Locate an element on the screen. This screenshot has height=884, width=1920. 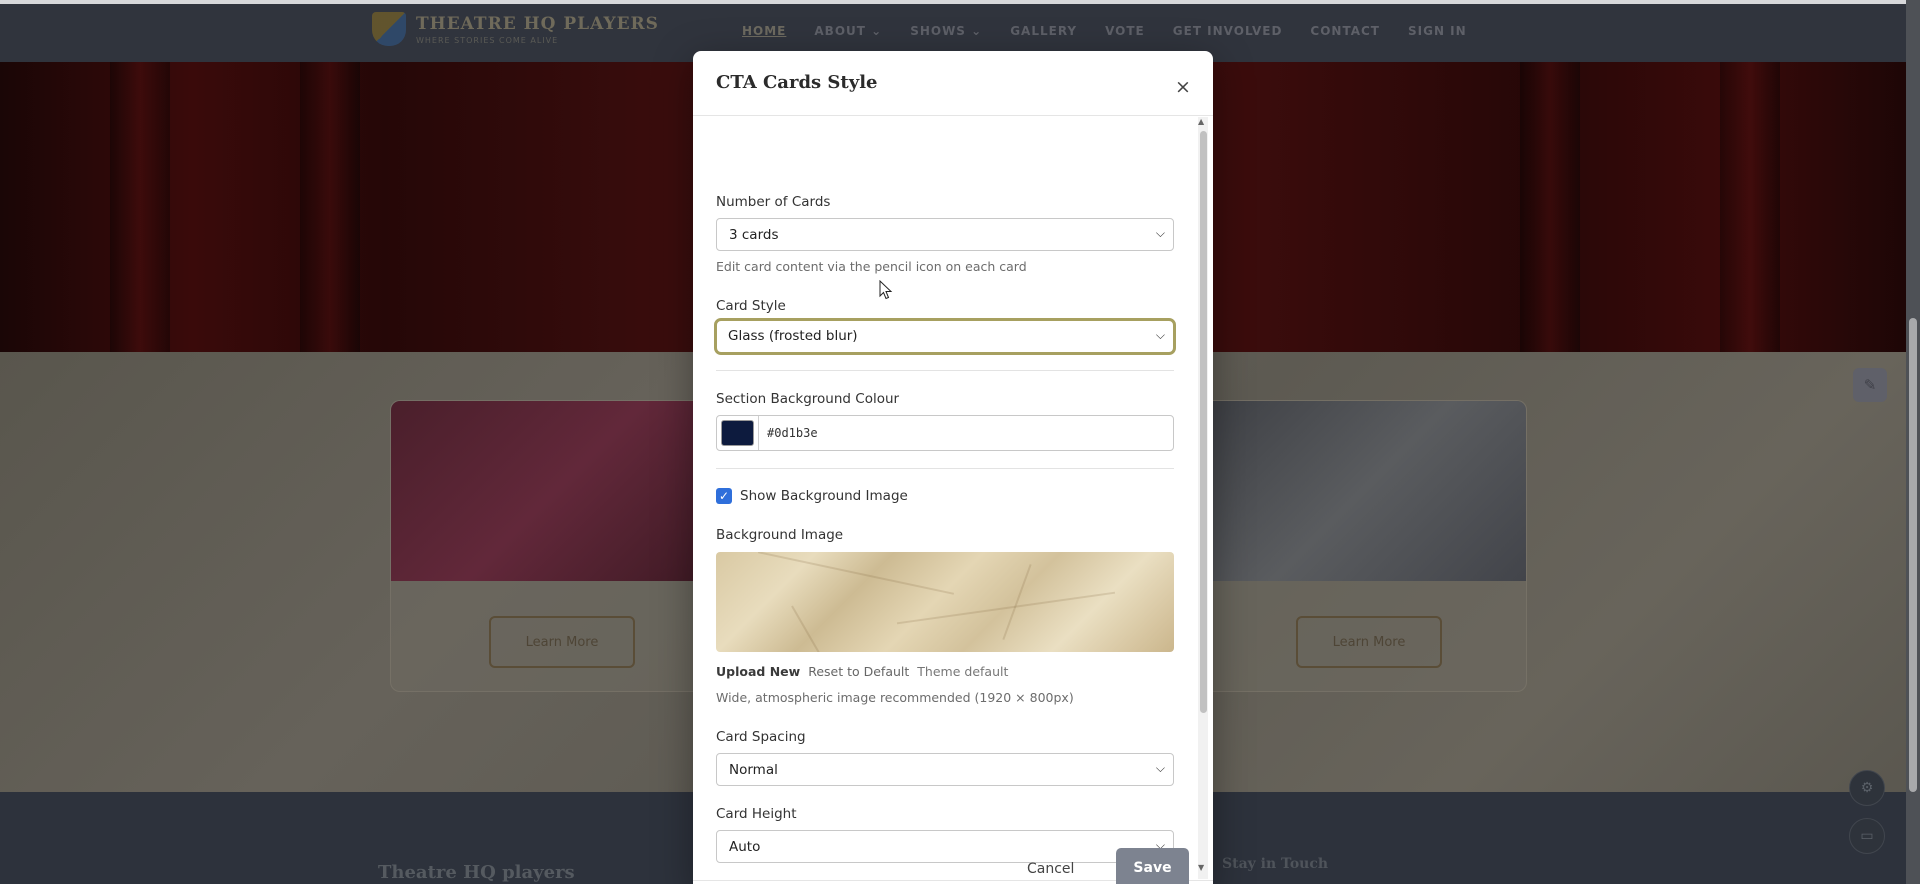
section-bg-colour-field: #0d1b3e is located at coordinates (945, 433).